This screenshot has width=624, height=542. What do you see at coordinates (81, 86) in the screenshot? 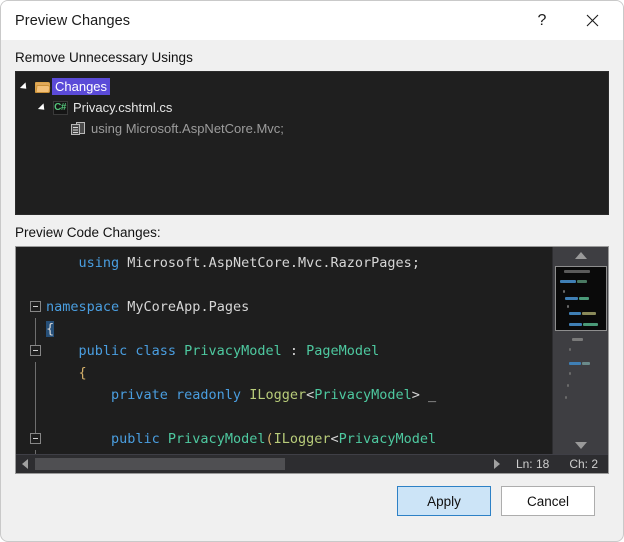
I see `tree-item-label: Changes` at bounding box center [81, 86].